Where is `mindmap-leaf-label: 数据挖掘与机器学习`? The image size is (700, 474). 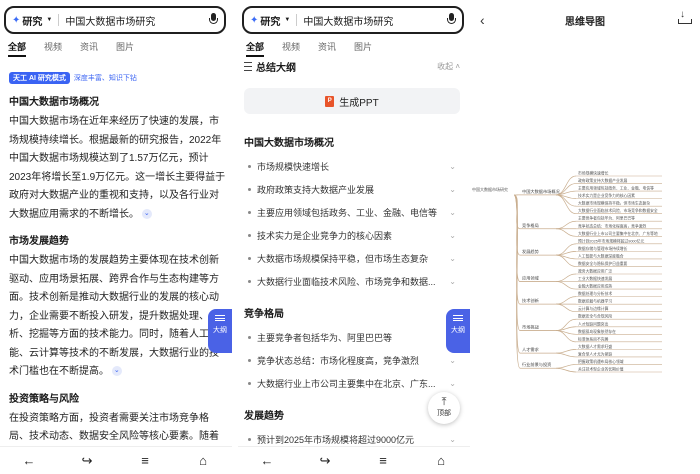 mindmap-leaf-label: 数据挖掘与机器学习 is located at coordinates (595, 301).